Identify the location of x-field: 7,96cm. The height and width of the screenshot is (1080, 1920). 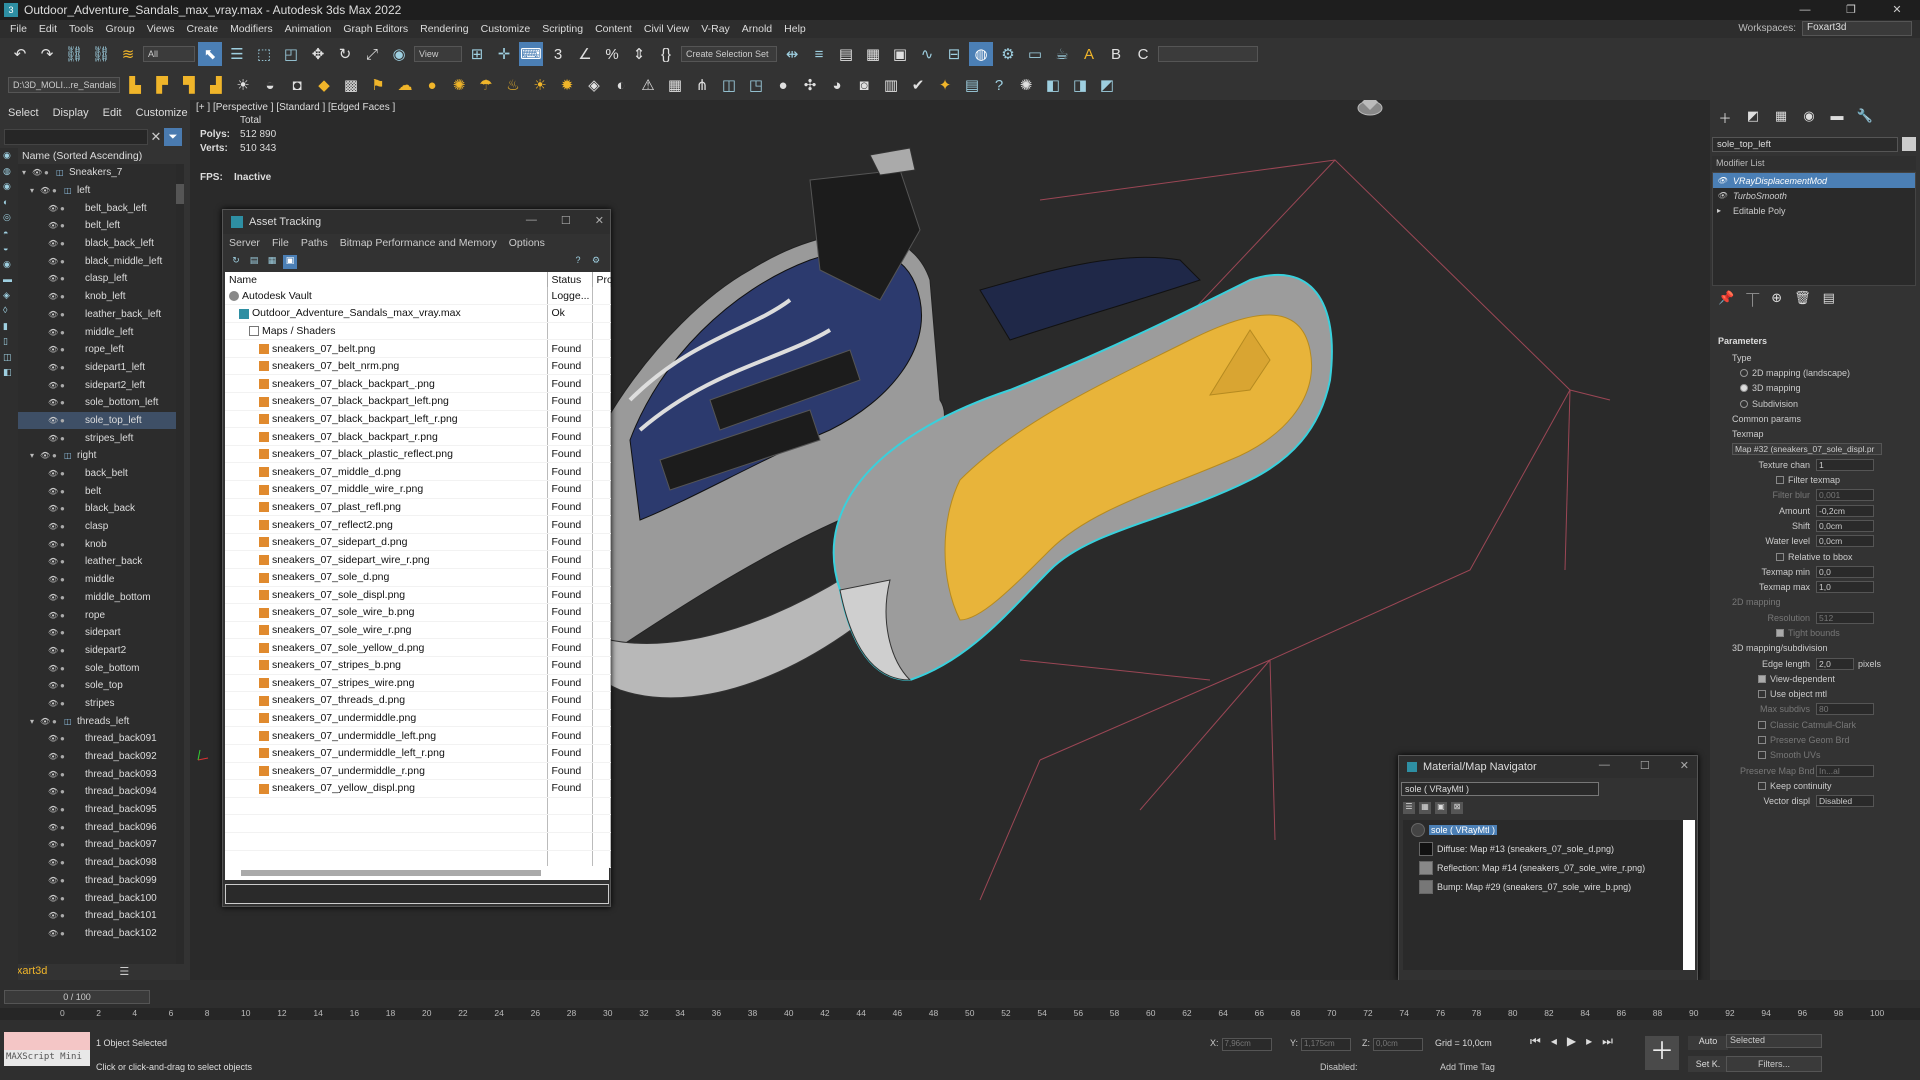
(1246, 1044).